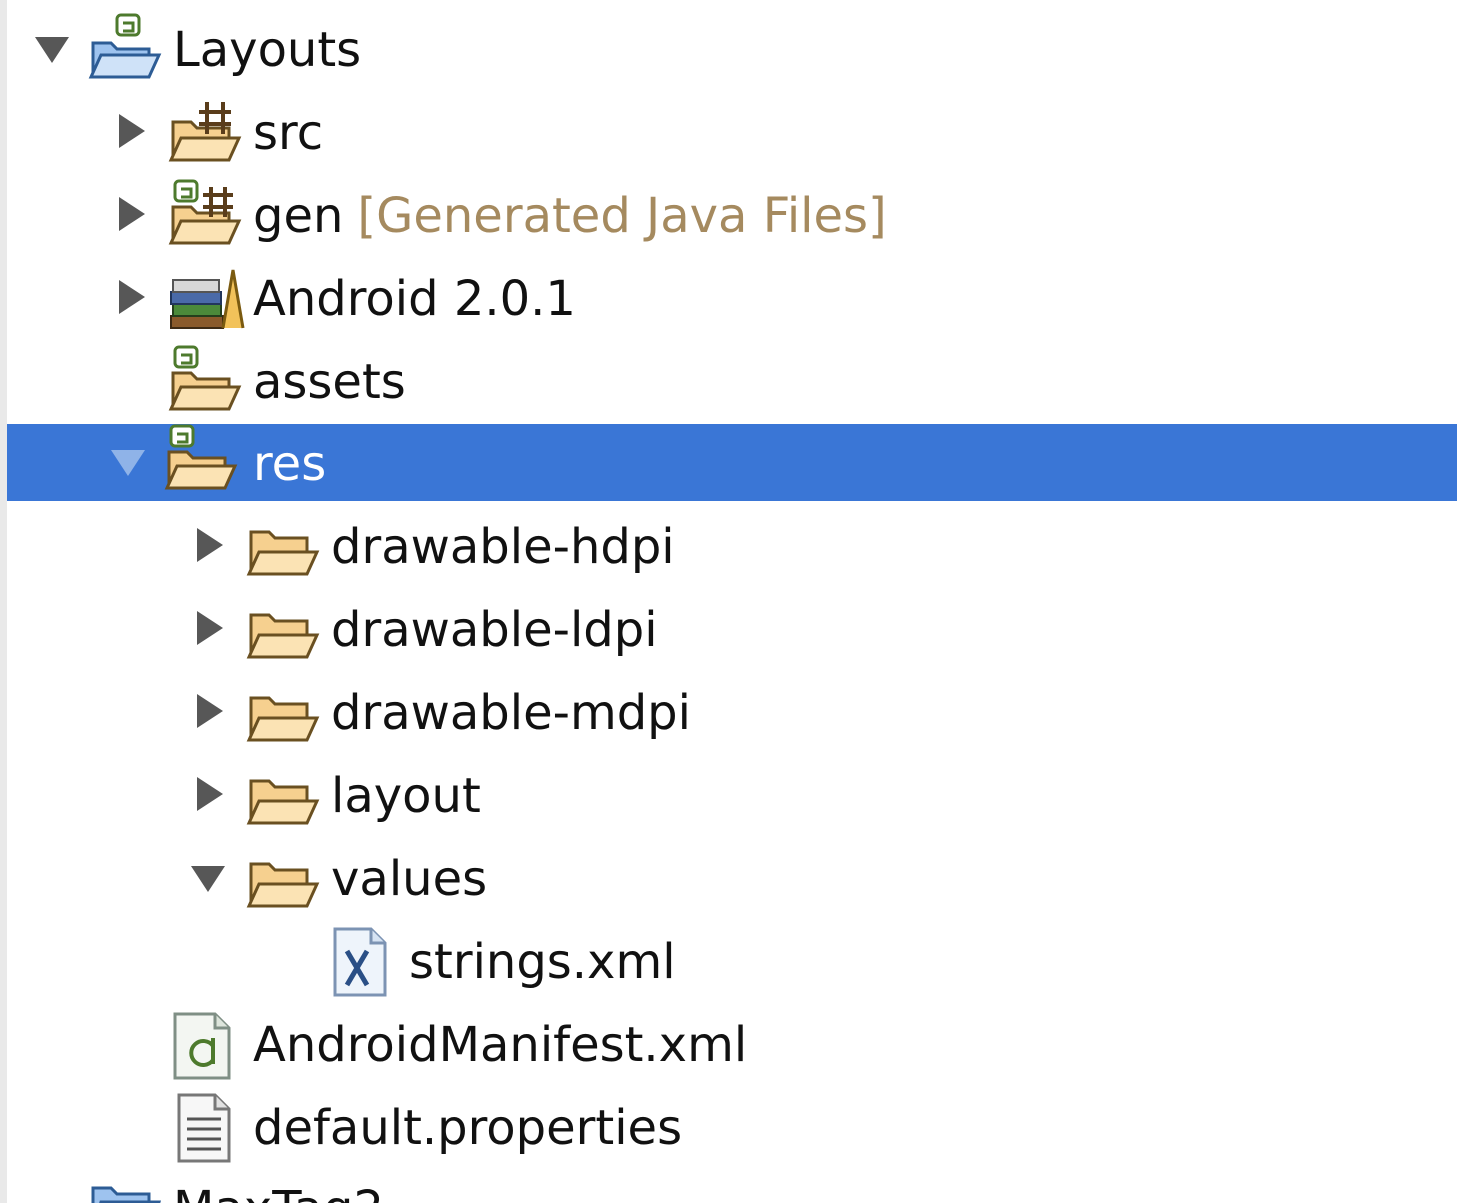 The image size is (1457, 1203). What do you see at coordinates (126, 1194) in the screenshot?
I see `project-folder-icon` at bounding box center [126, 1194].